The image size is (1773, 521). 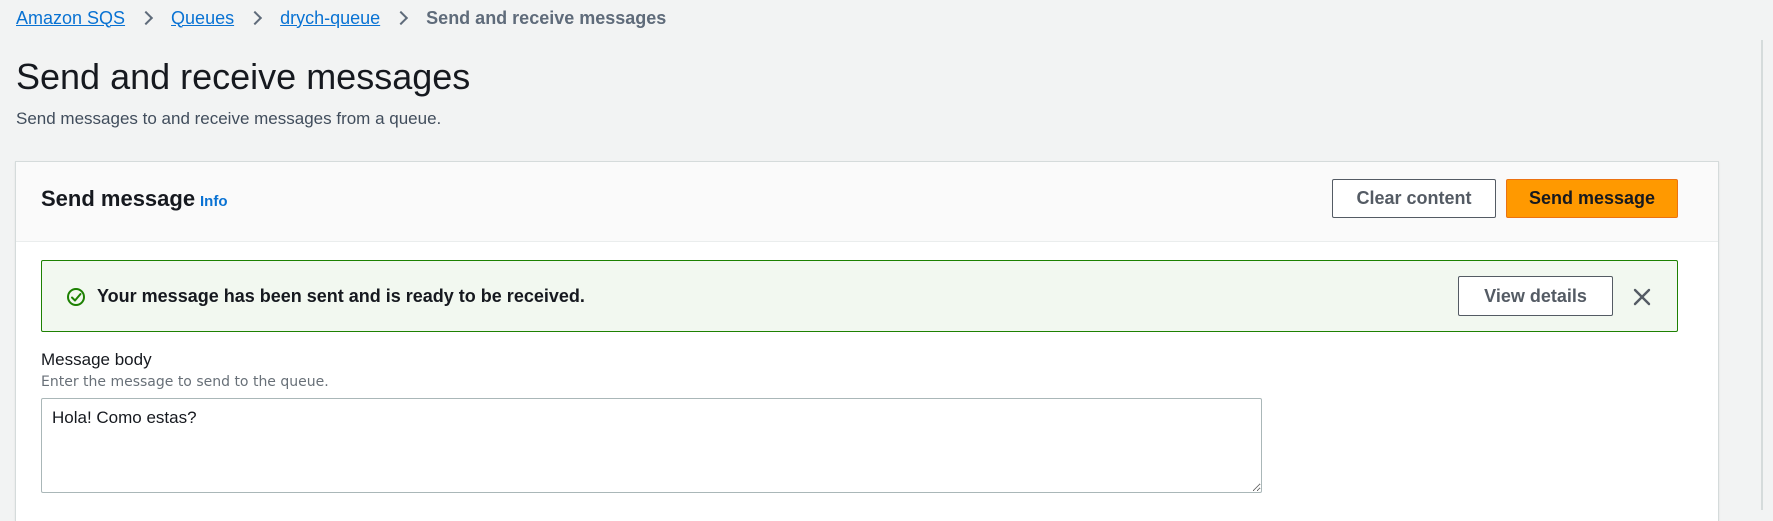 I want to click on close-icon, so click(x=1642, y=297).